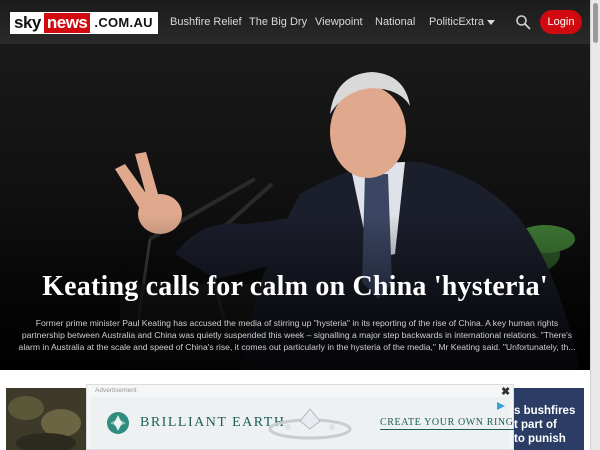  I want to click on story-thumbnail, so click(48, 419).